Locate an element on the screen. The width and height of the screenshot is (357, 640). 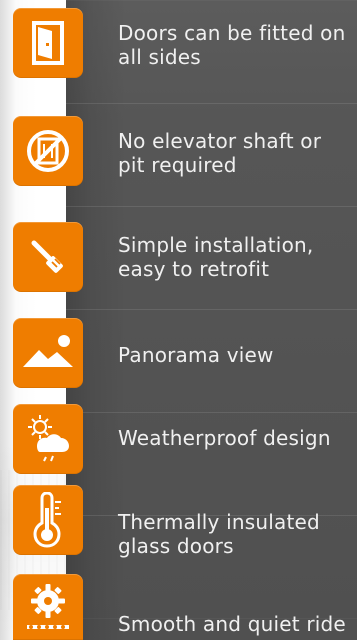
feature-label: Weatherproof design is located at coordinates (233, 438).